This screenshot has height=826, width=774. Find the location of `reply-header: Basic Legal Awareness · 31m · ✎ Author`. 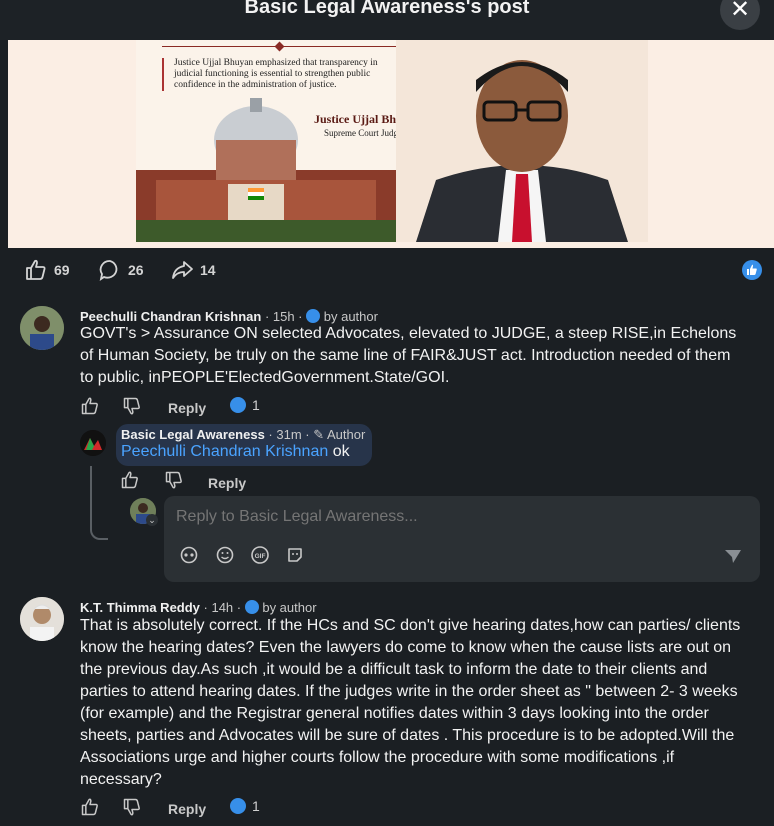

reply-header: Basic Legal Awareness · 31m · ✎ Author is located at coordinates (243, 435).